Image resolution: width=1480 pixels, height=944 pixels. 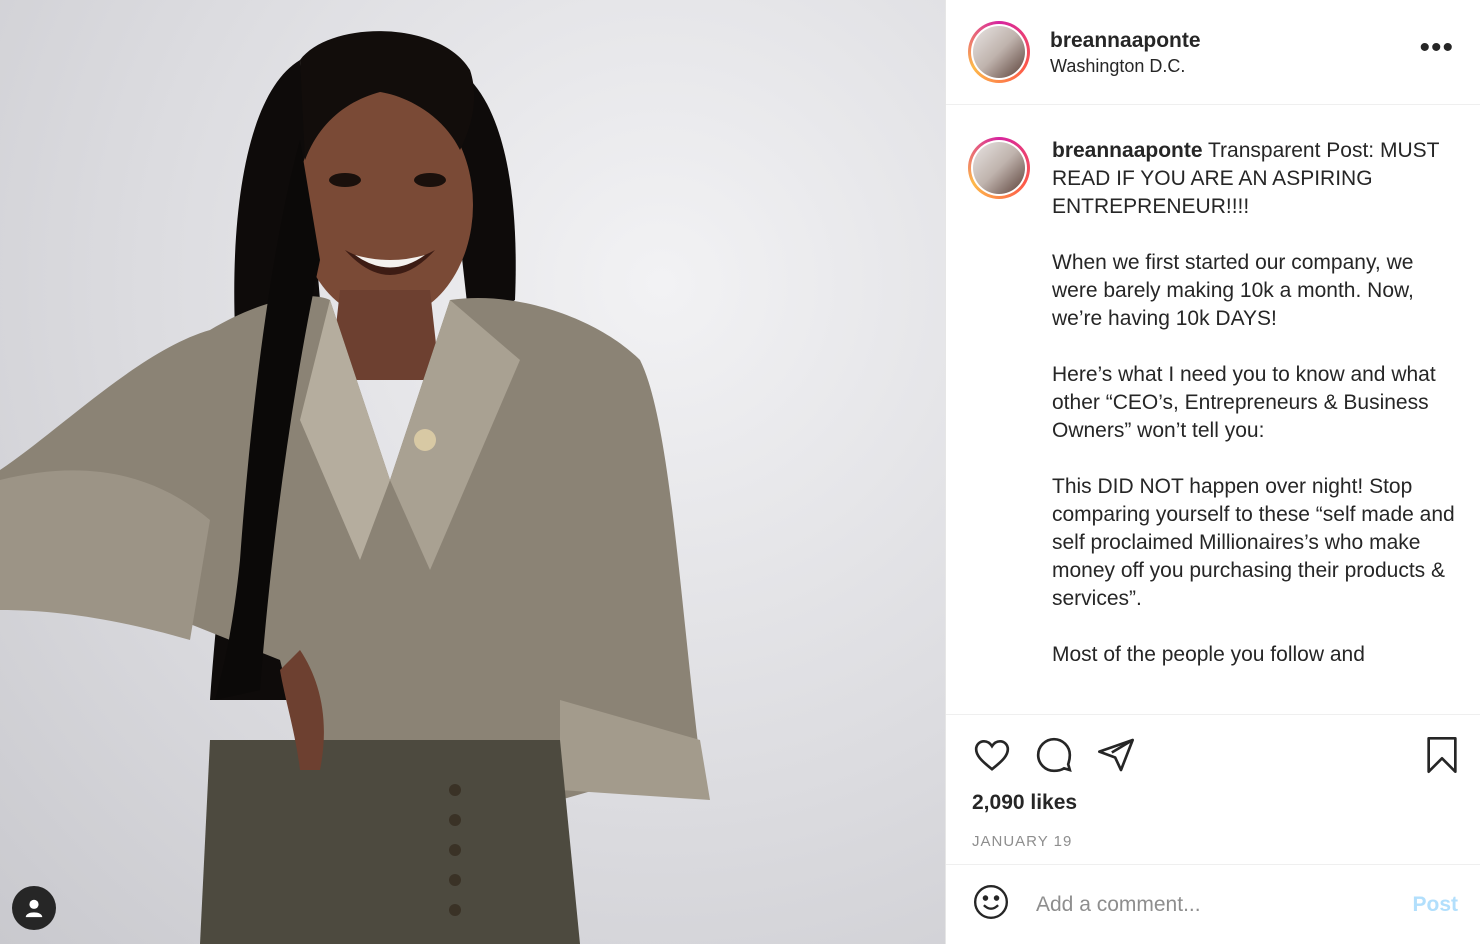 I want to click on comment-bar: Post, so click(x=1213, y=904).